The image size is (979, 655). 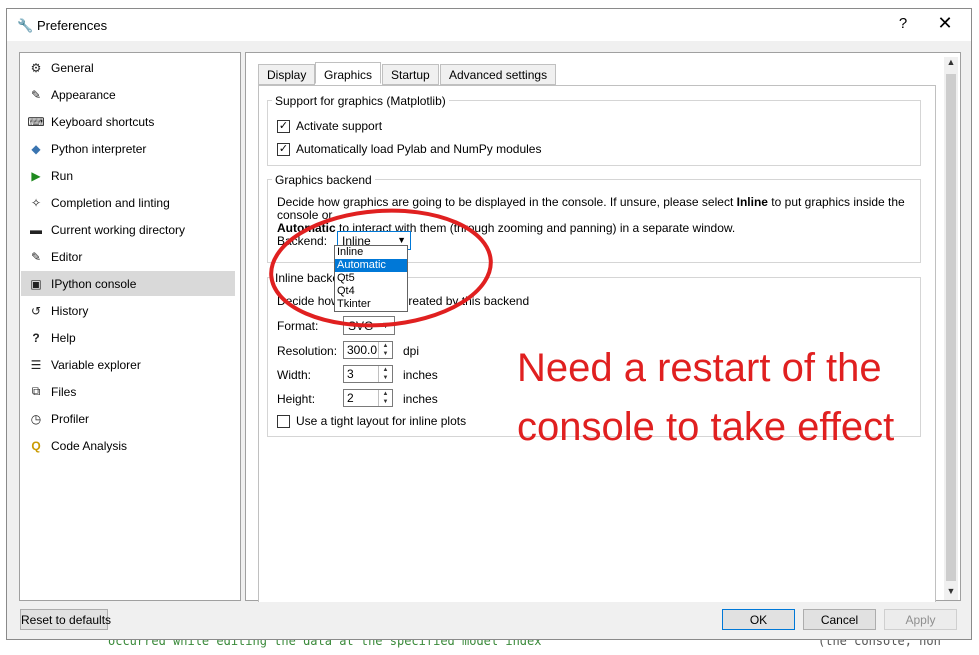 I want to click on sidebar-item-variable-explorer: ☰ Variable explorer, so click(x=128, y=364).